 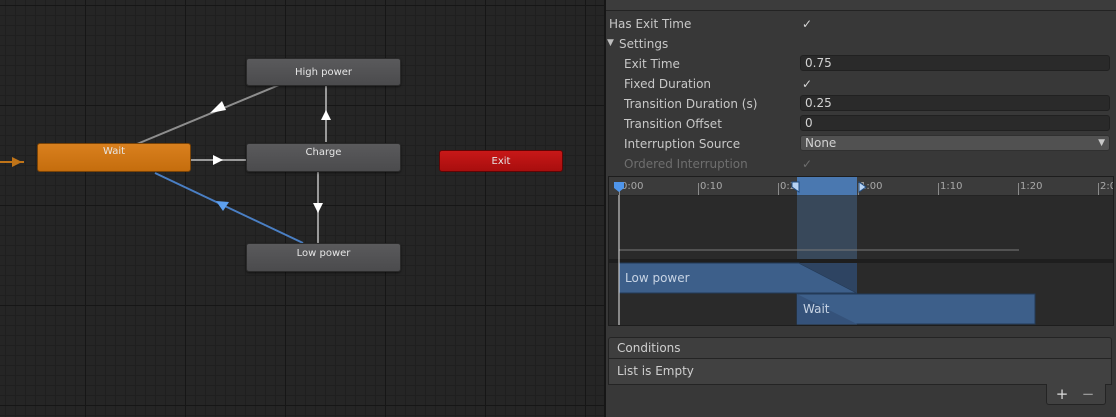 What do you see at coordinates (1076, 394) in the screenshot?
I see `conditions-toolbar: + −` at bounding box center [1076, 394].